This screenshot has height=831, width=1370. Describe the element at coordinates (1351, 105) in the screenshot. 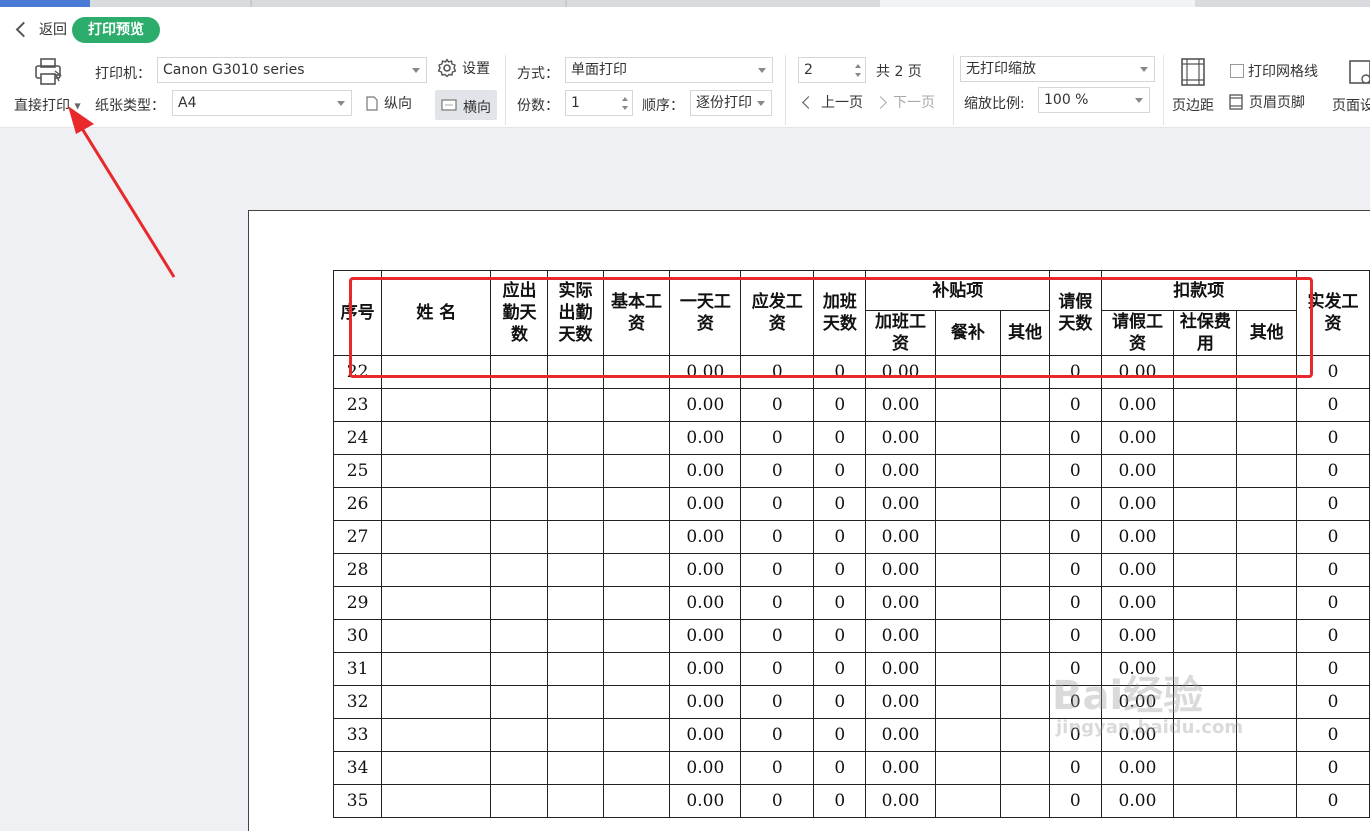

I see `page-setup-button: 页面设` at that location.